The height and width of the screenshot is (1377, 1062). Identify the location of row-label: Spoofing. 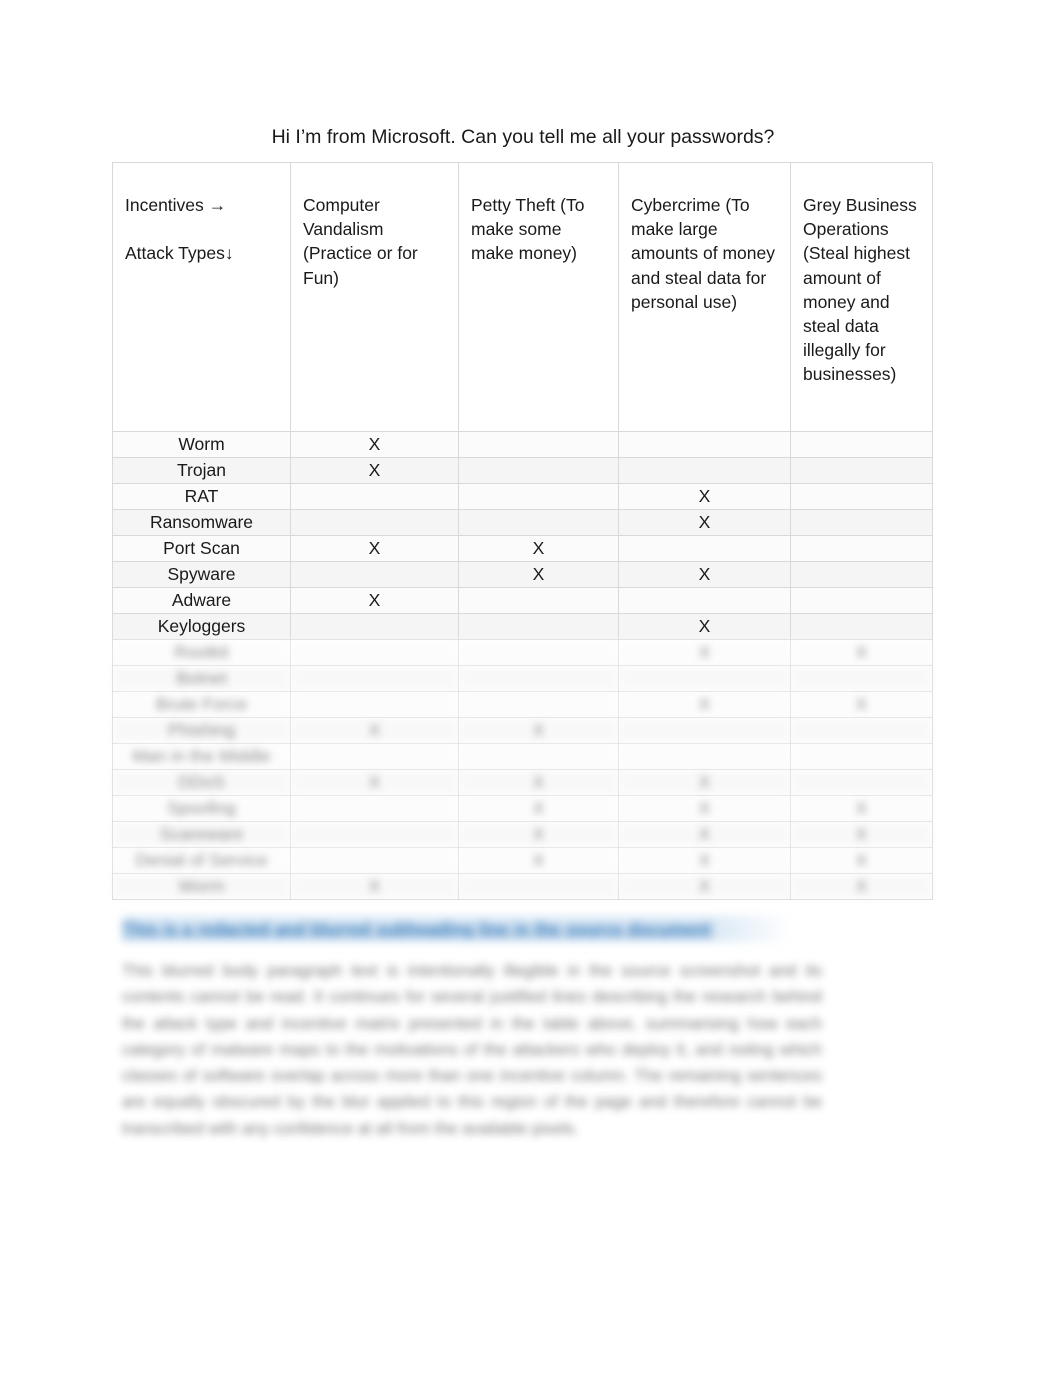
(201, 808).